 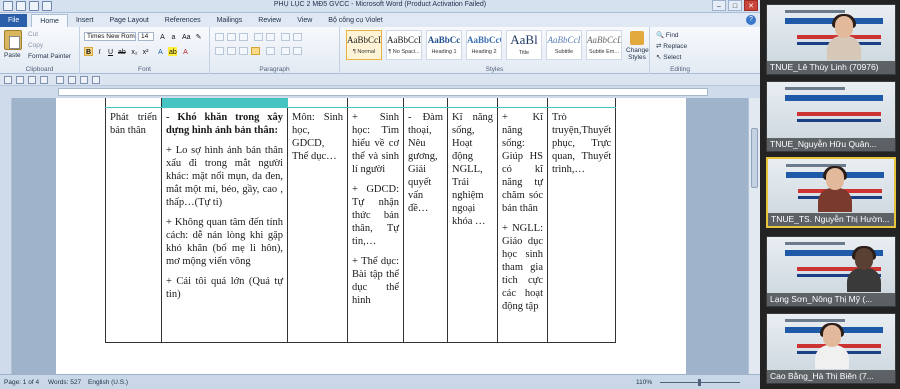 I want to click on change-styles-button: Change Styles, so click(x=637, y=46).